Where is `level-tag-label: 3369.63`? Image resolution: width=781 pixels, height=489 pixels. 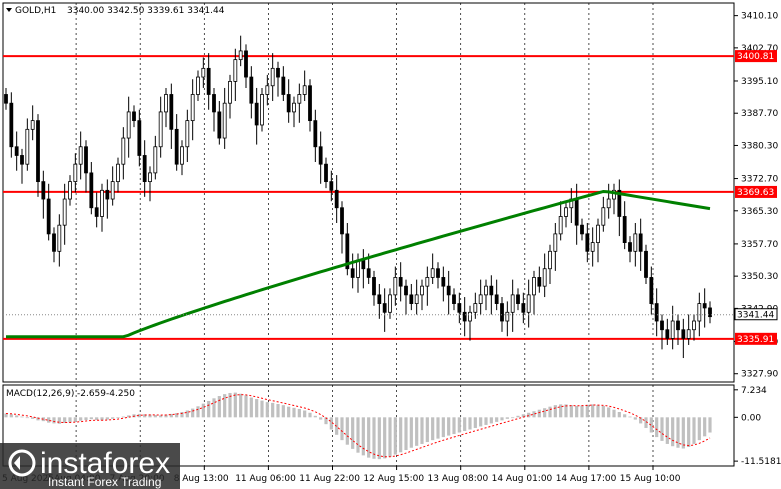 level-tag-label: 3369.63 is located at coordinates (755, 193).